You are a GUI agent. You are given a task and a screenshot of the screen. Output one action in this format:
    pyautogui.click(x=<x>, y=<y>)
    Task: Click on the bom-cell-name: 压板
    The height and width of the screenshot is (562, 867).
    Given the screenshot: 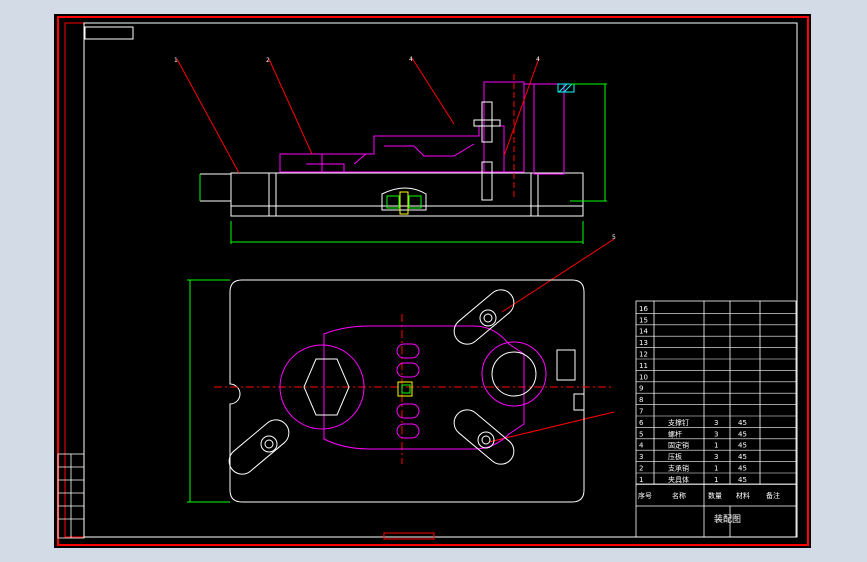 What is the action you would take?
    pyautogui.click(x=675, y=456)
    